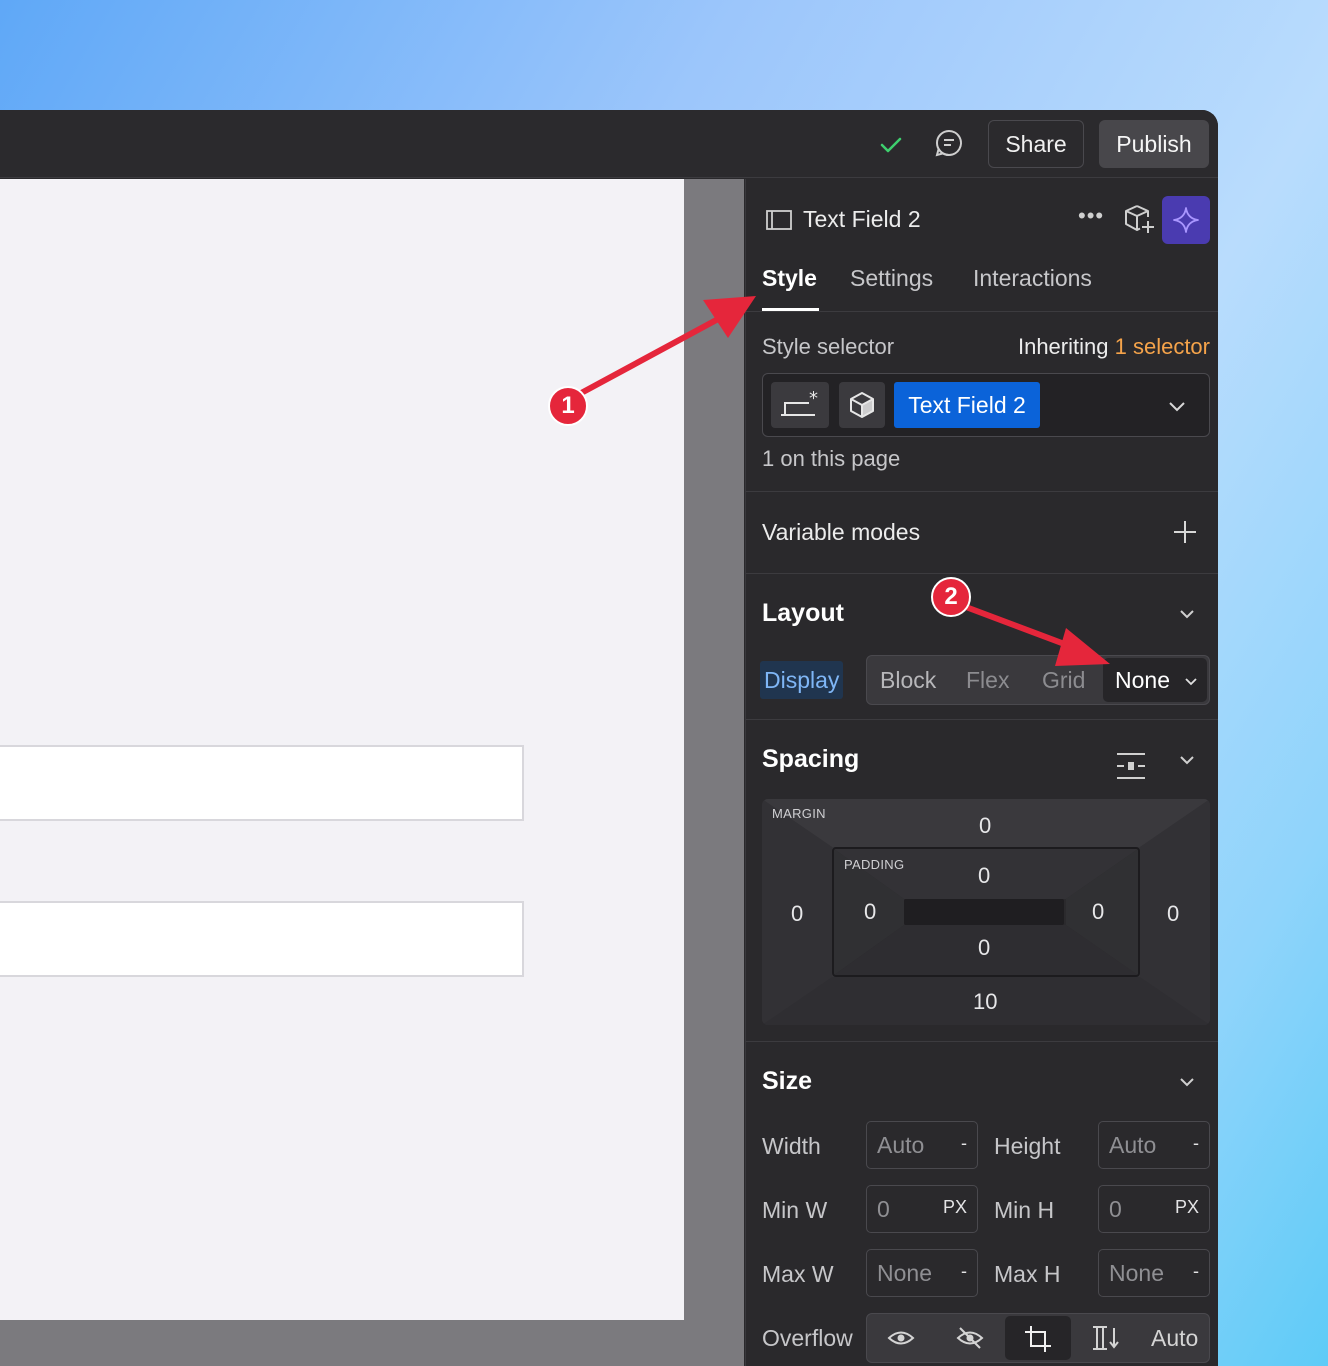 This screenshot has width=1328, height=1366. Describe the element at coordinates (874, 864) in the screenshot. I see `padding-label: PADDING` at that location.